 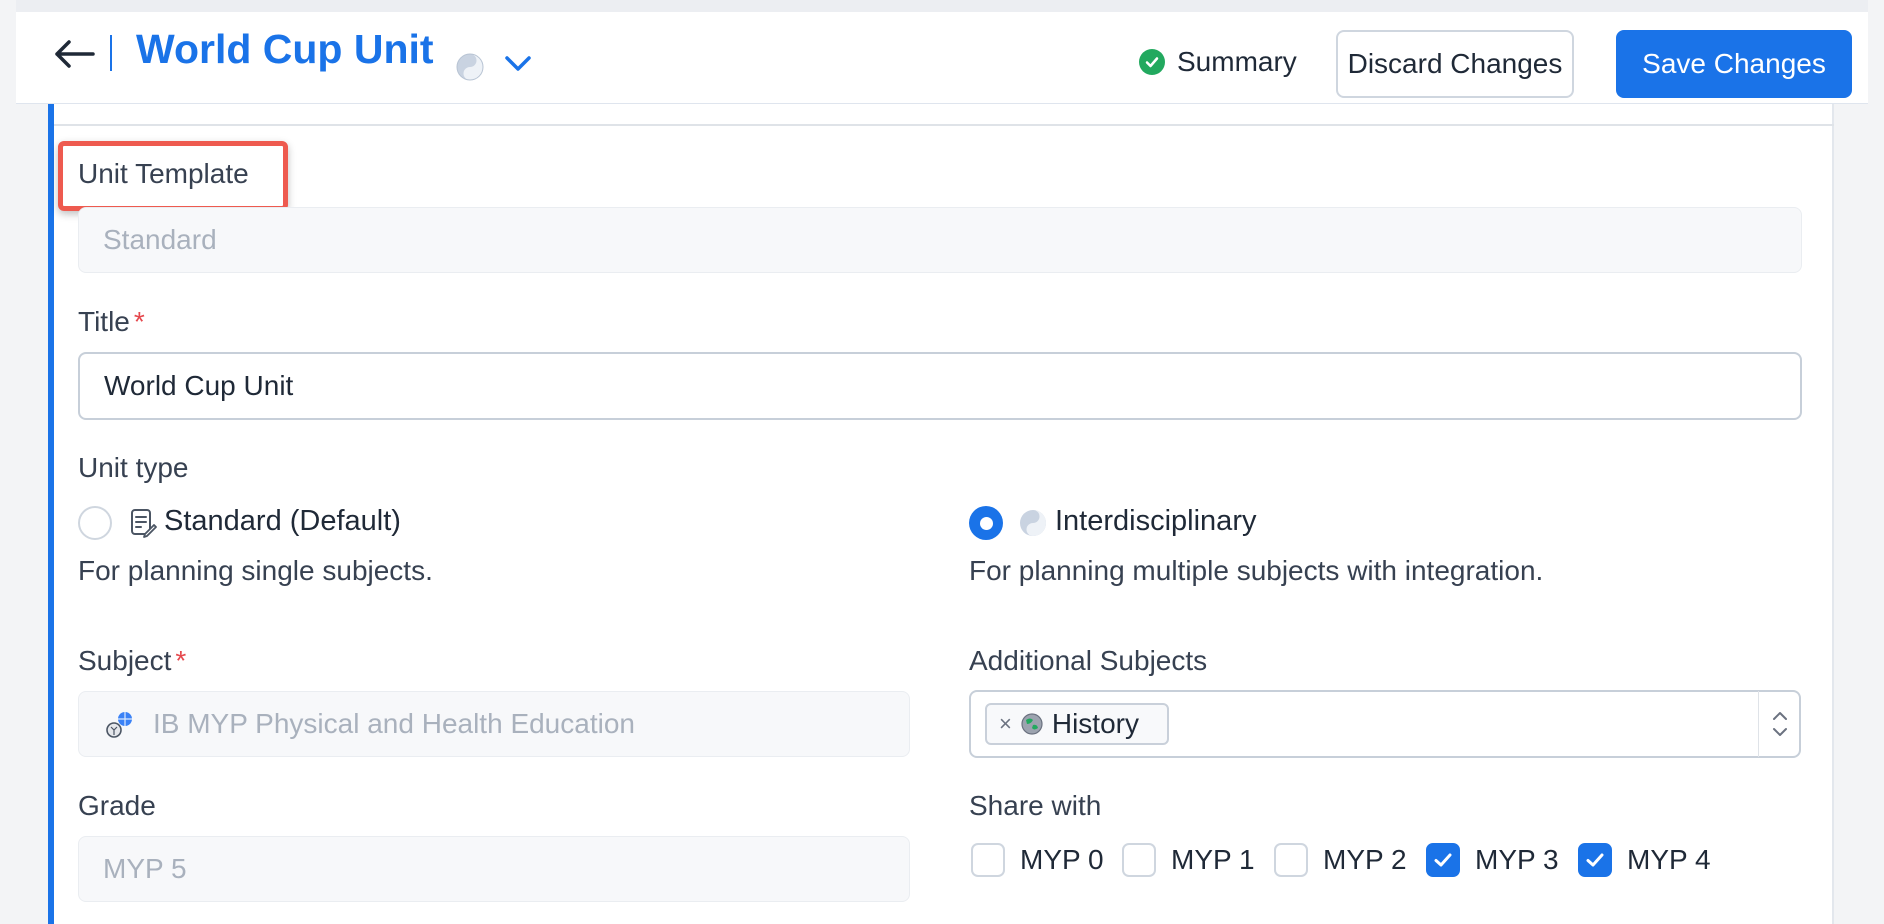 I want to click on additional-subjects-label: Additional Subjects, so click(x=1088, y=660).